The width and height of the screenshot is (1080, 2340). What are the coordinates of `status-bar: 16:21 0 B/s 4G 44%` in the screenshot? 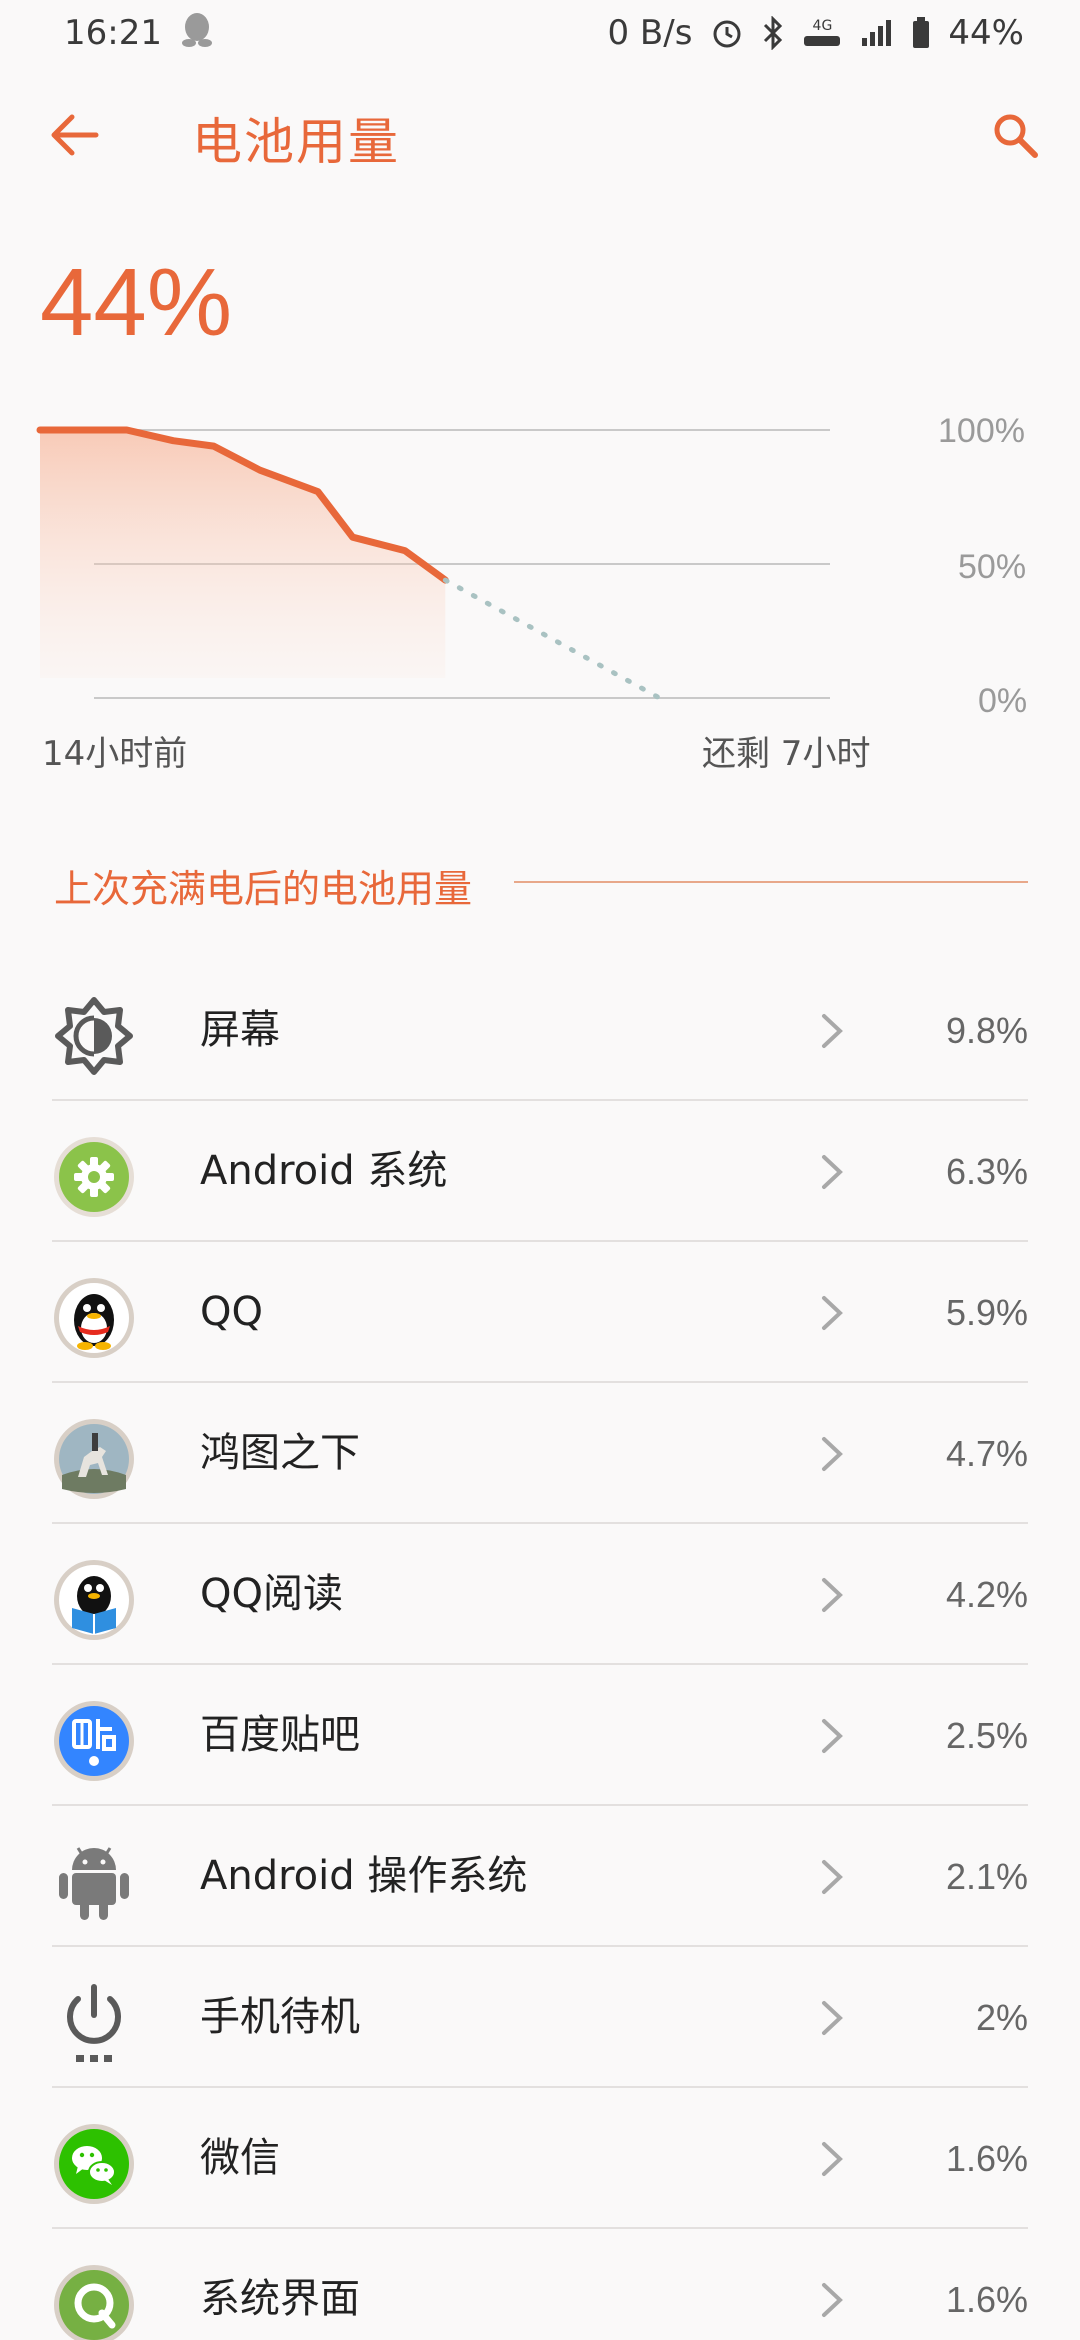 It's located at (540, 33).